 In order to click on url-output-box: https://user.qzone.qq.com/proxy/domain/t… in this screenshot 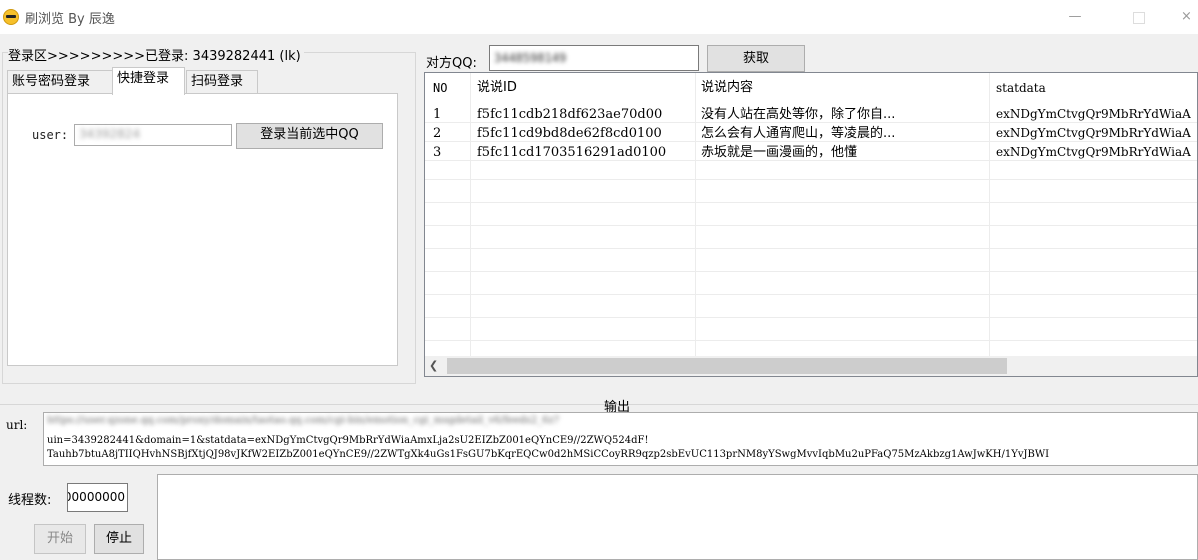, I will do `click(620, 439)`.